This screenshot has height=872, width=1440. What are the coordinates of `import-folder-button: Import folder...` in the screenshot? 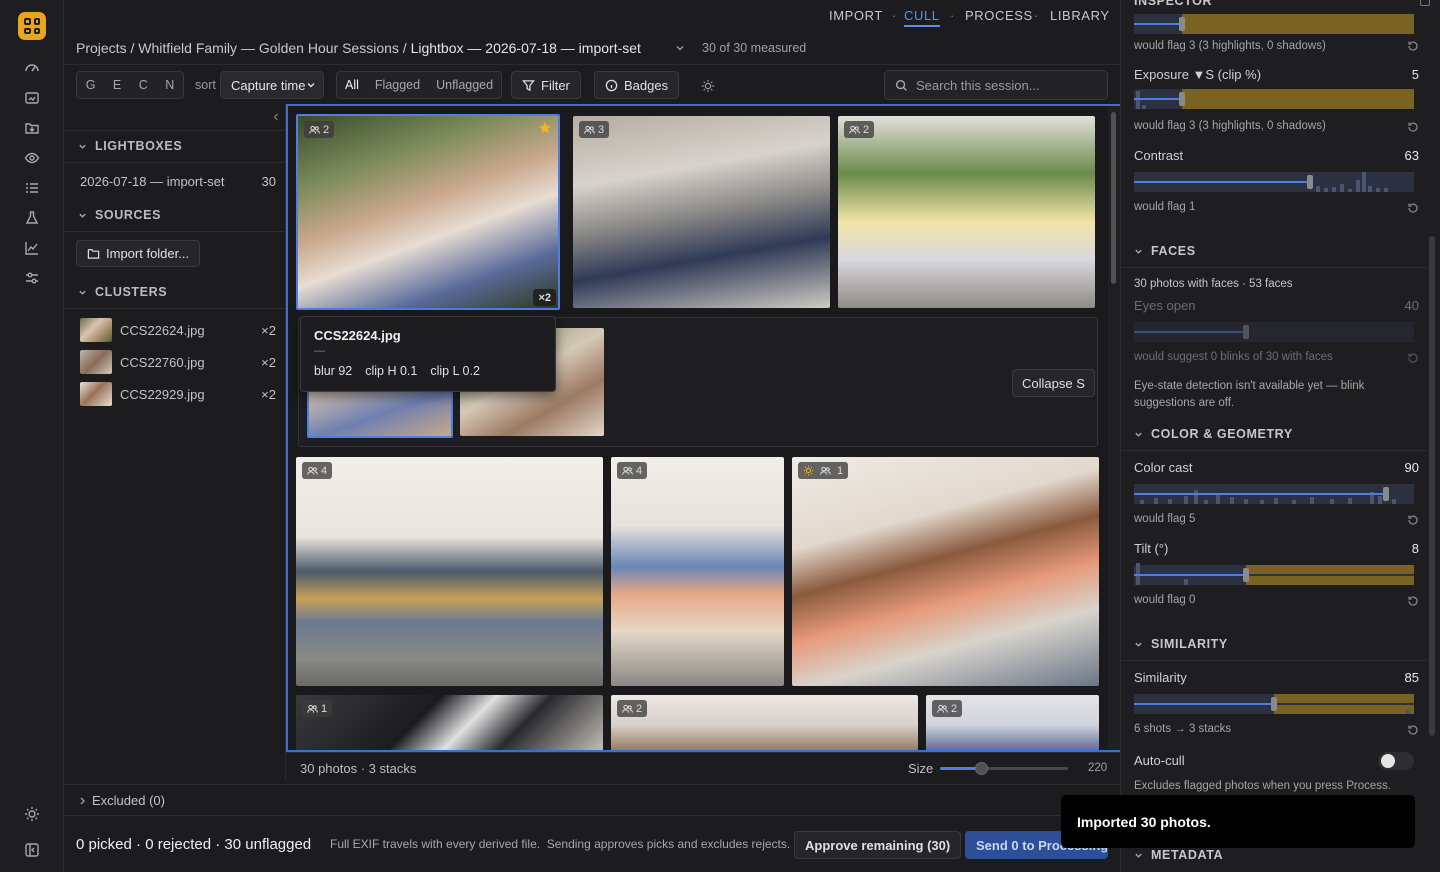 It's located at (138, 253).